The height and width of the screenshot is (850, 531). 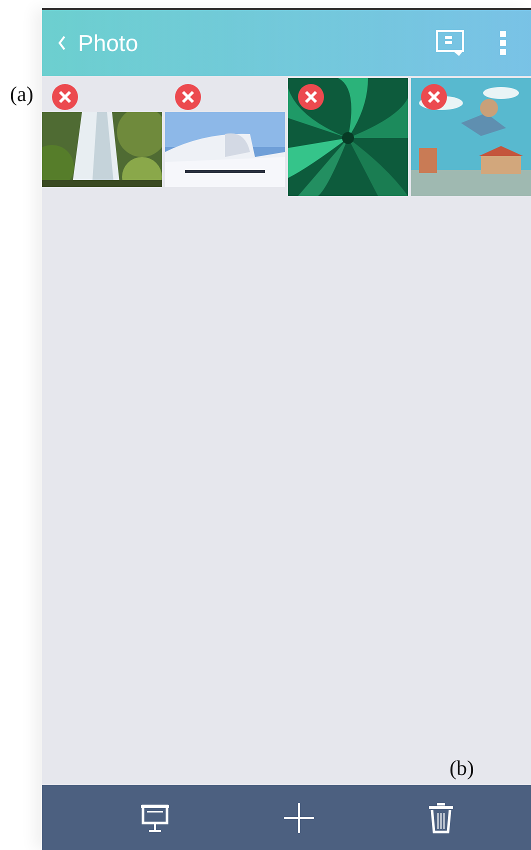 I want to click on slideshow-export-icon, so click(x=450, y=43).